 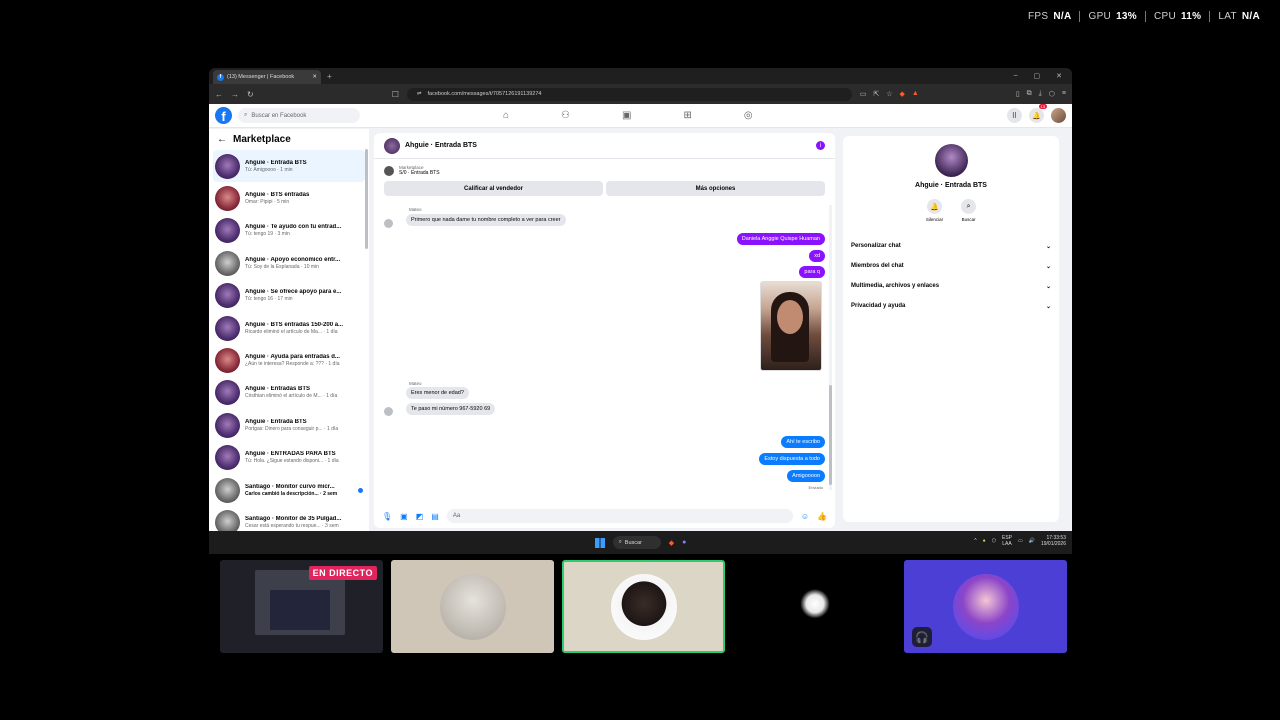 I want to click on menu-grid-icon: ⠿, so click(x=1014, y=115).